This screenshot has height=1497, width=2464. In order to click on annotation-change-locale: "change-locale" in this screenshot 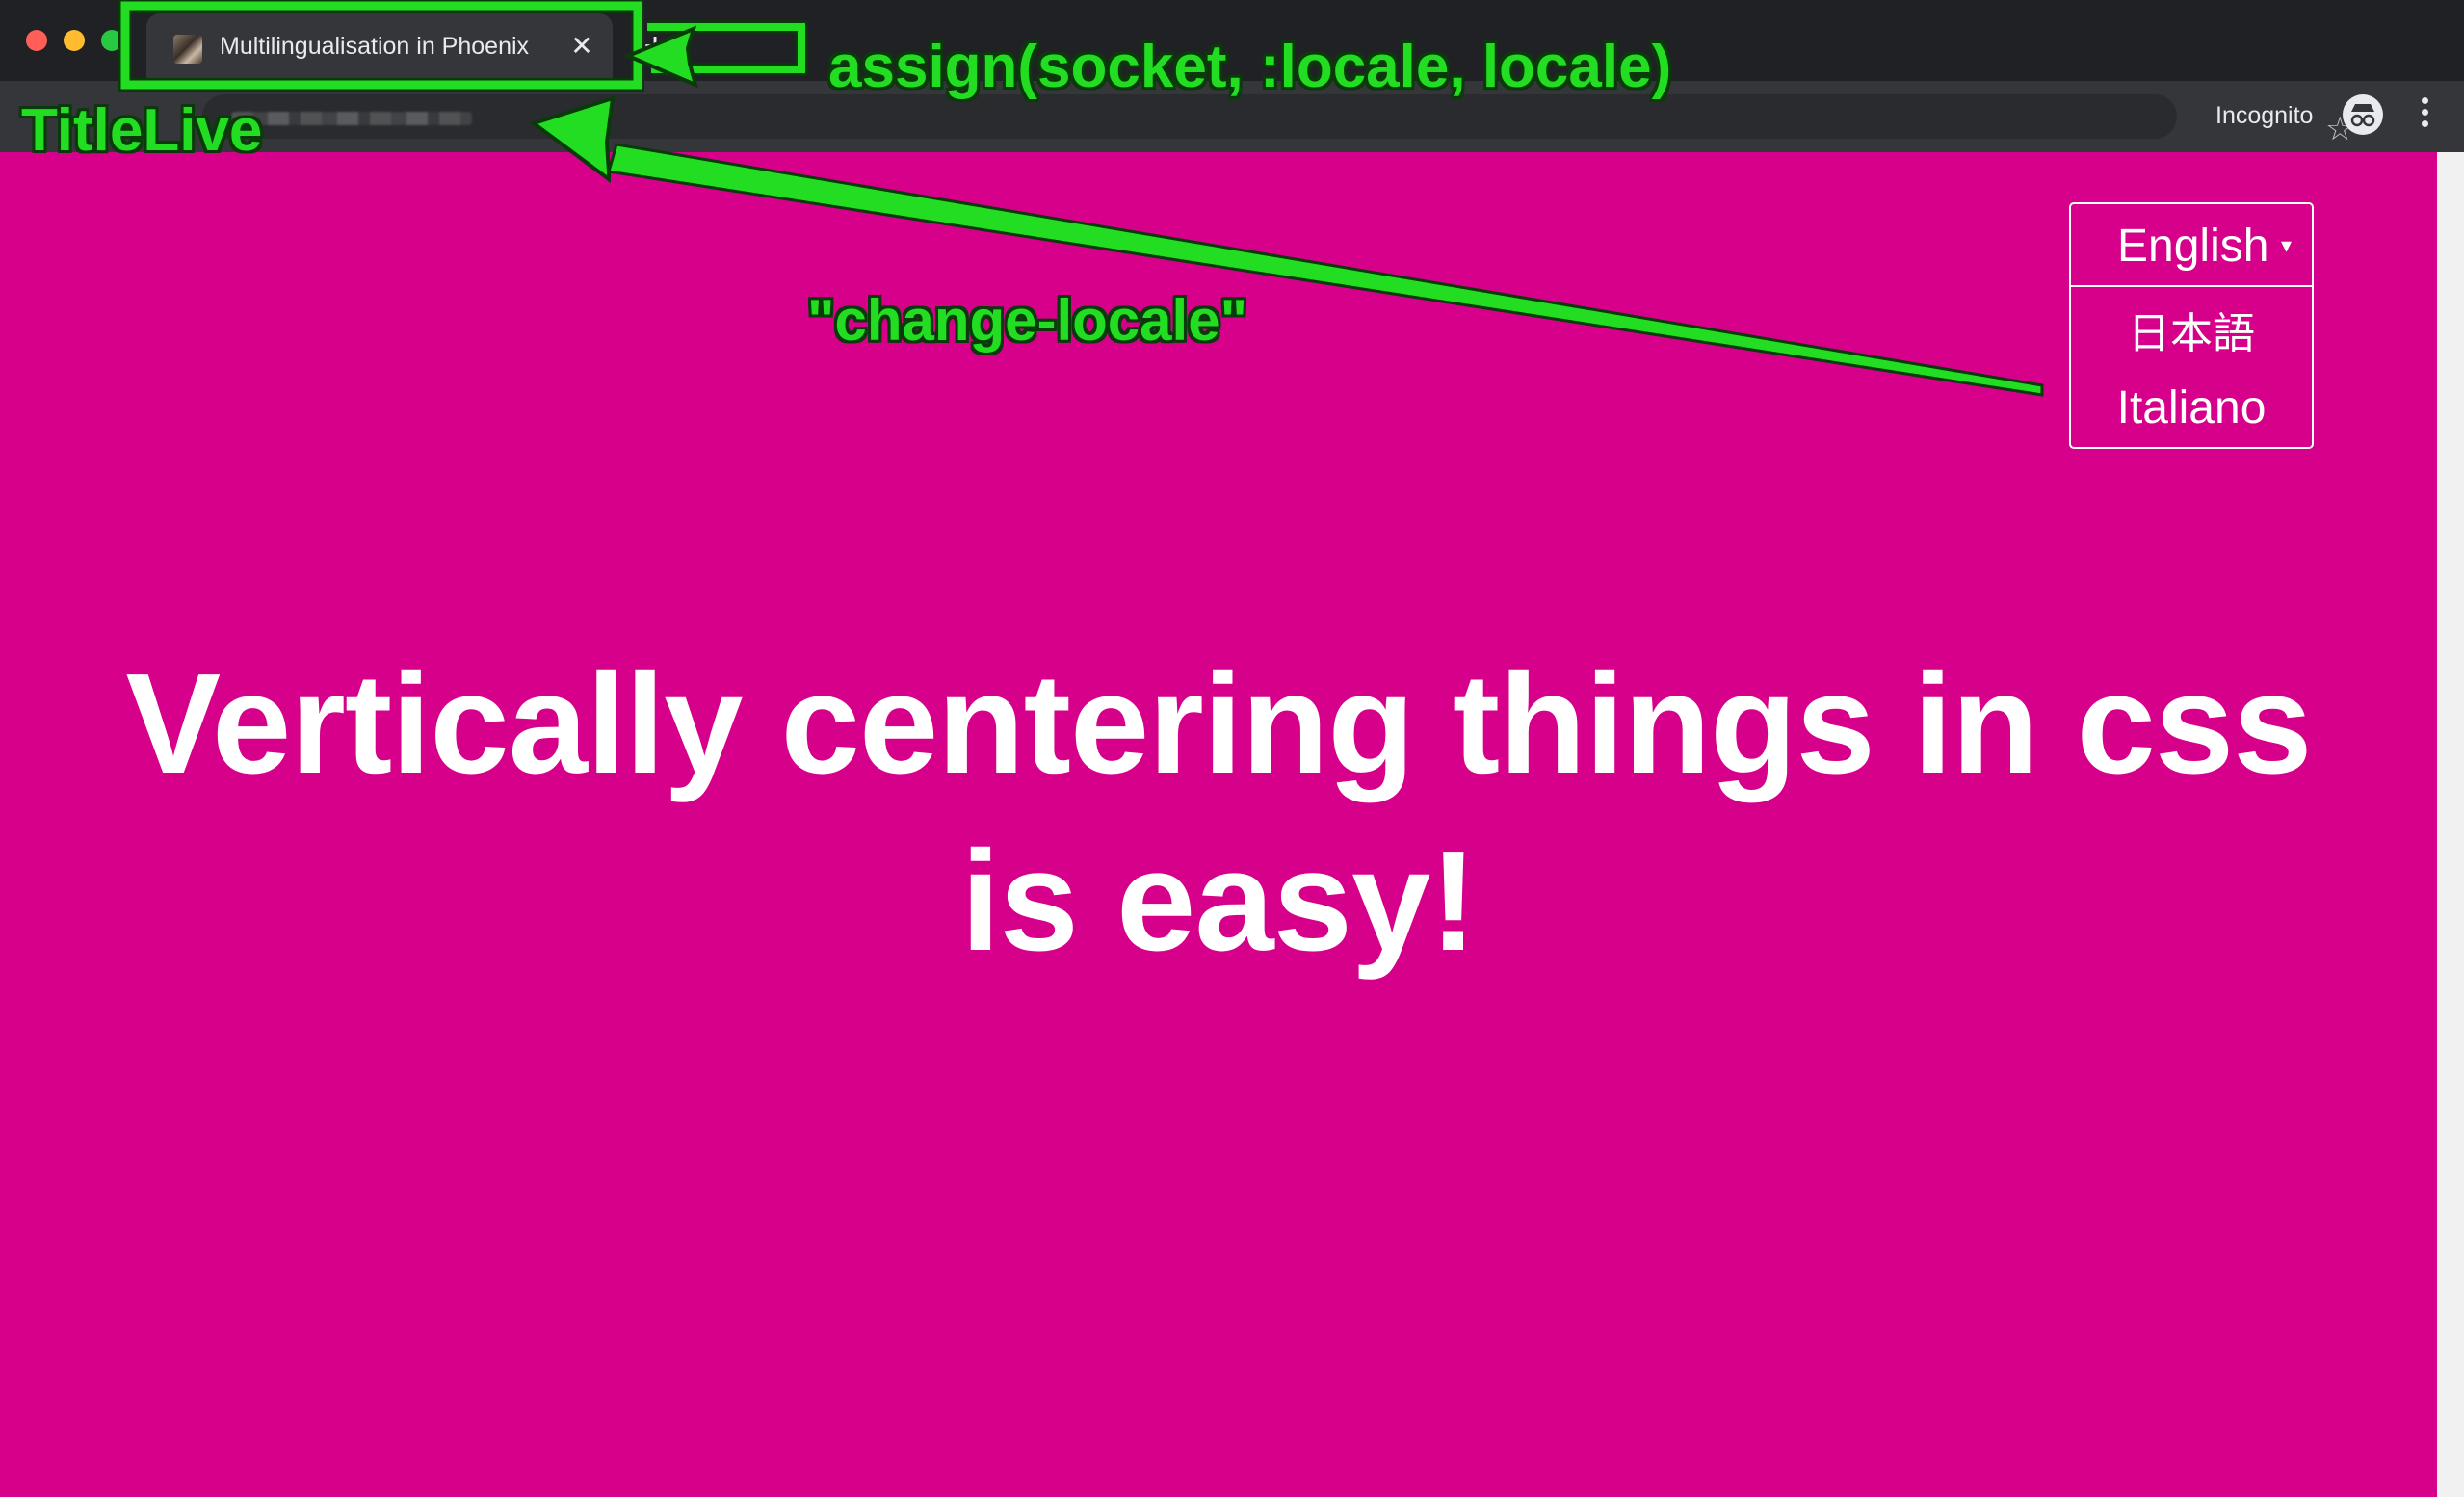, I will do `click(1027, 320)`.